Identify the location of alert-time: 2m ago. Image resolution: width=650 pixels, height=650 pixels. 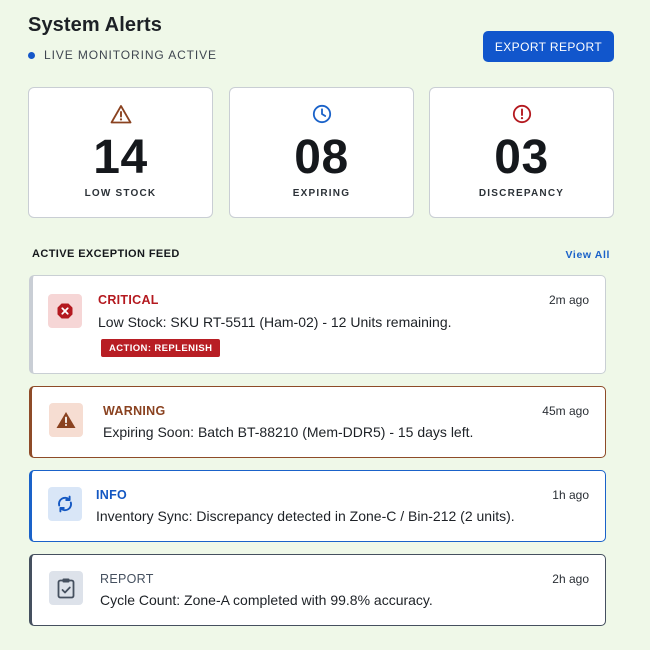
(568, 300).